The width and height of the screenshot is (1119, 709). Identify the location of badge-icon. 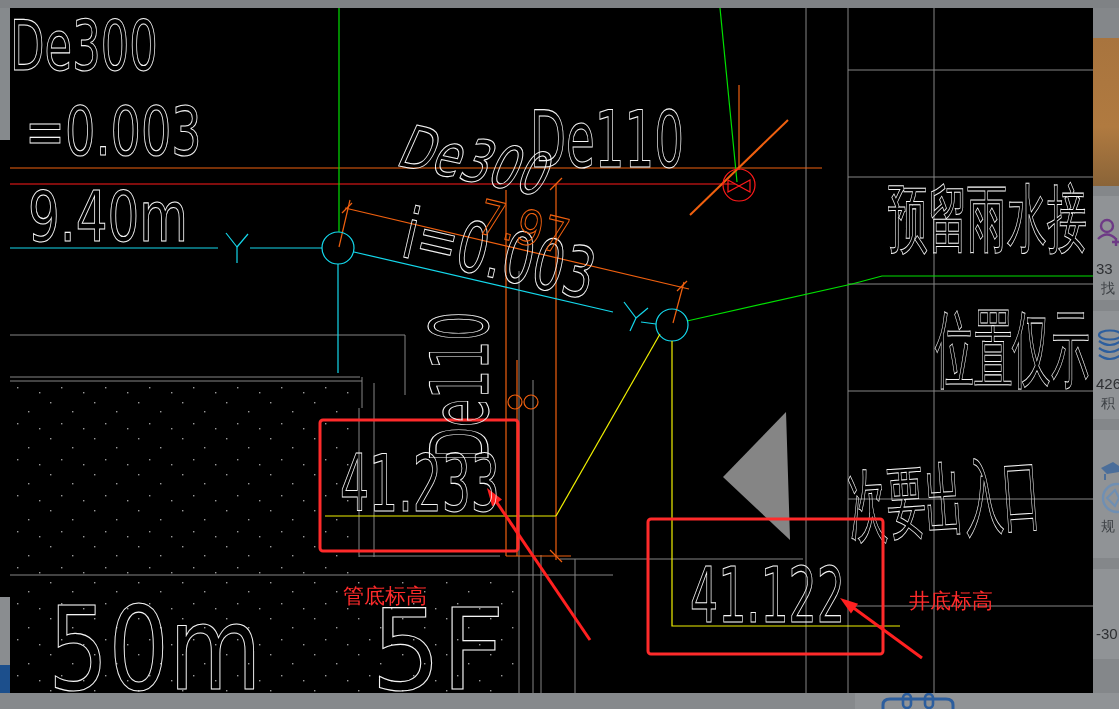
(1109, 488).